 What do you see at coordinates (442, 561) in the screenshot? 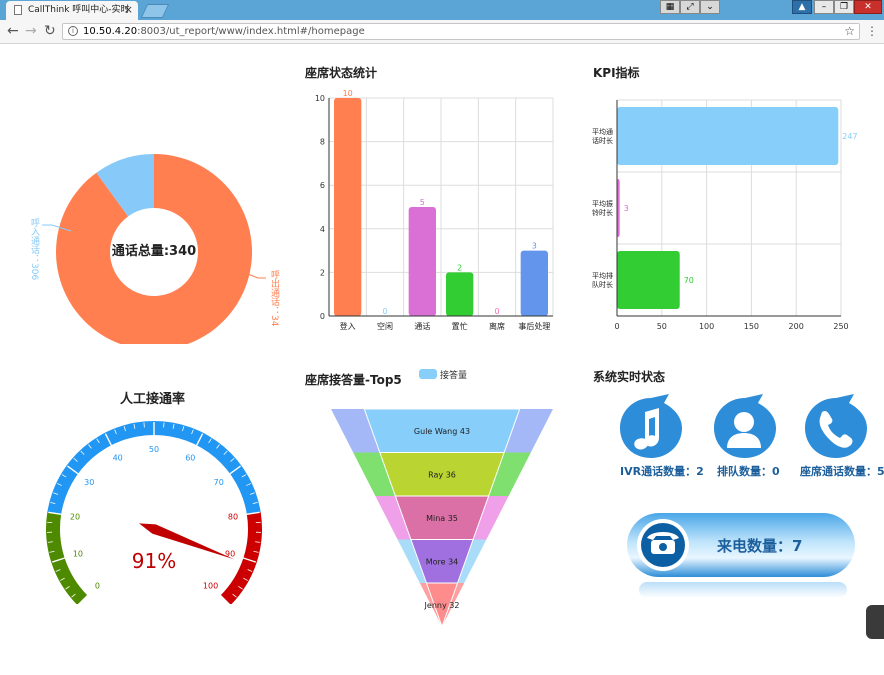
I see `funnel-label: More 34` at bounding box center [442, 561].